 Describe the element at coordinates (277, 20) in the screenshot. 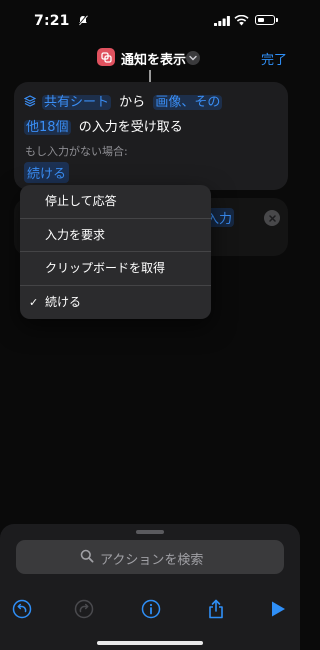

I see `battery-tip` at that location.